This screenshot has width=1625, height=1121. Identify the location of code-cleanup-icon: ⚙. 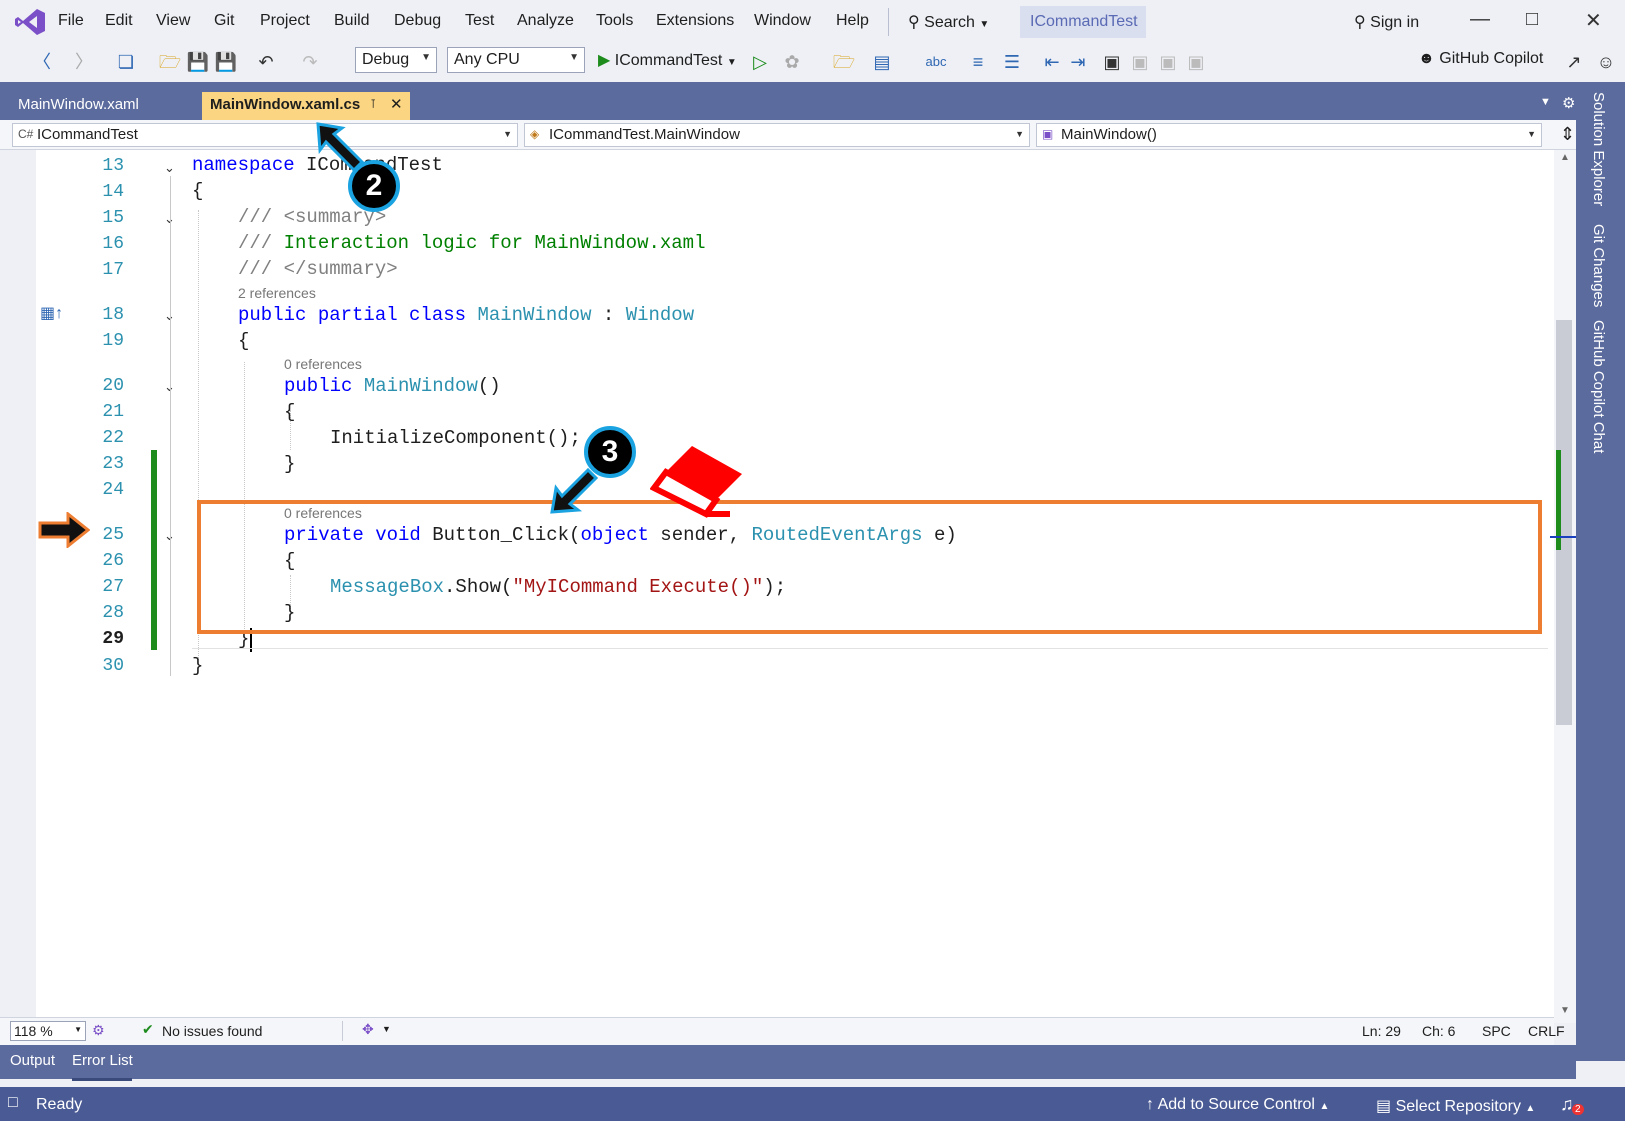
(98, 1030).